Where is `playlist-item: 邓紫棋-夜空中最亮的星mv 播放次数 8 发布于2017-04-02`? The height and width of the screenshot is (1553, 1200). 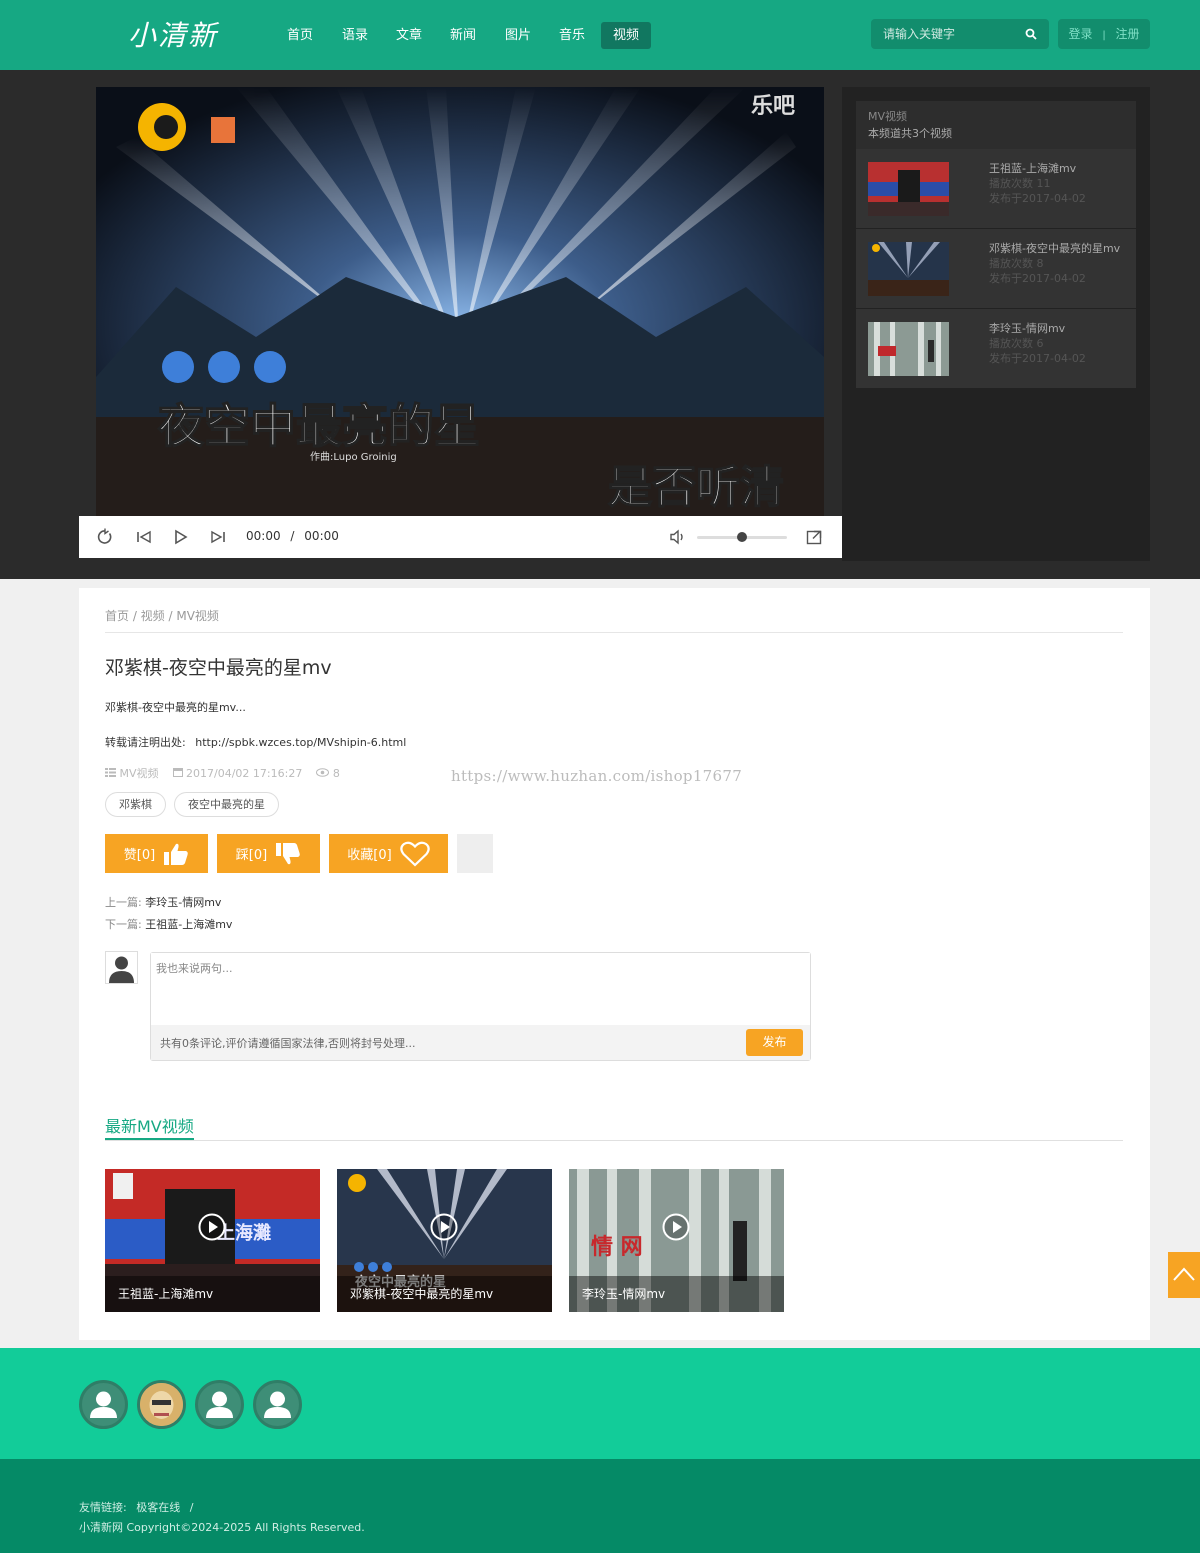
playlist-item: 邓紫棋-夜空中最亮的星mv 播放次数 8 发布于2017-04-02 is located at coordinates (996, 268).